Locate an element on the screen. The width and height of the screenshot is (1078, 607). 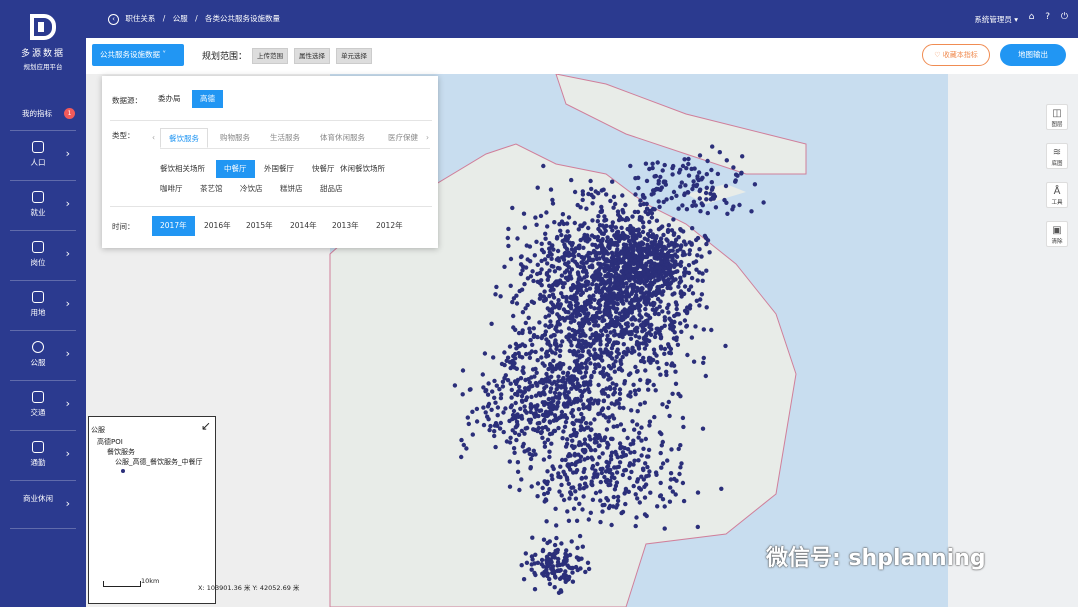
attribute-select-button: 属性选择 is located at coordinates (312, 56).